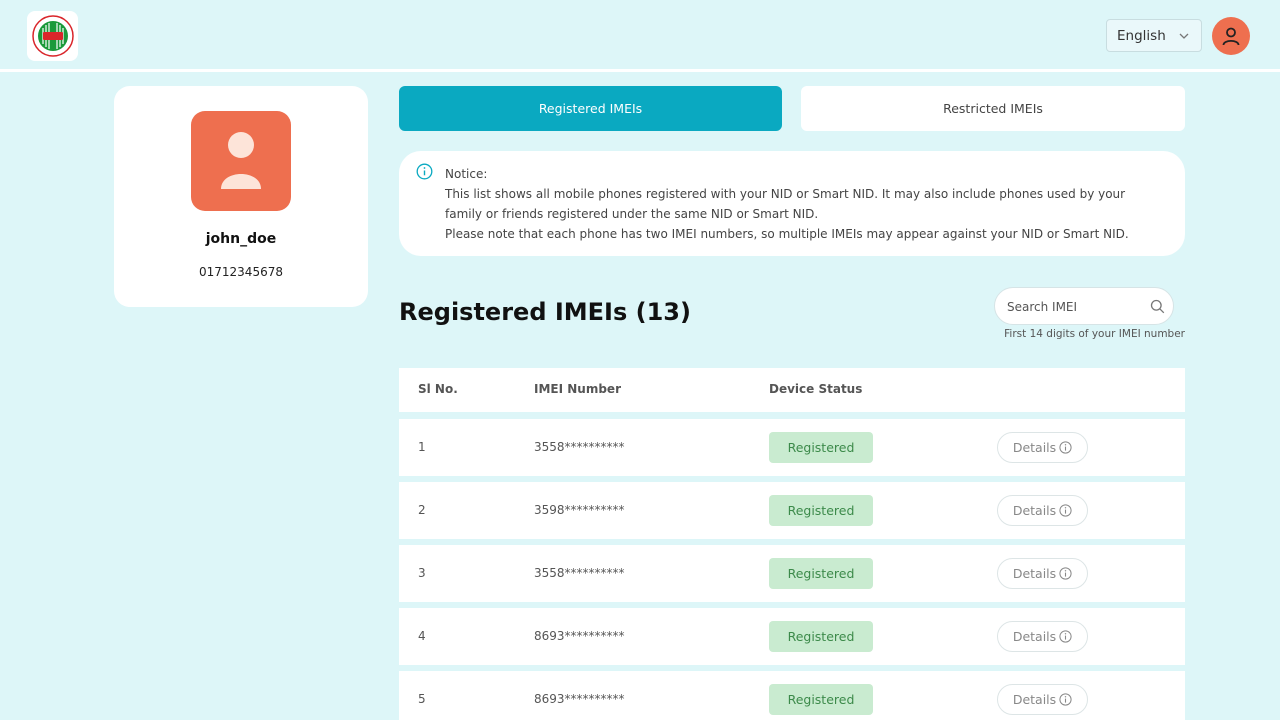 This screenshot has width=1280, height=720. Describe the element at coordinates (422, 510) in the screenshot. I see `row-sl: 2` at that location.